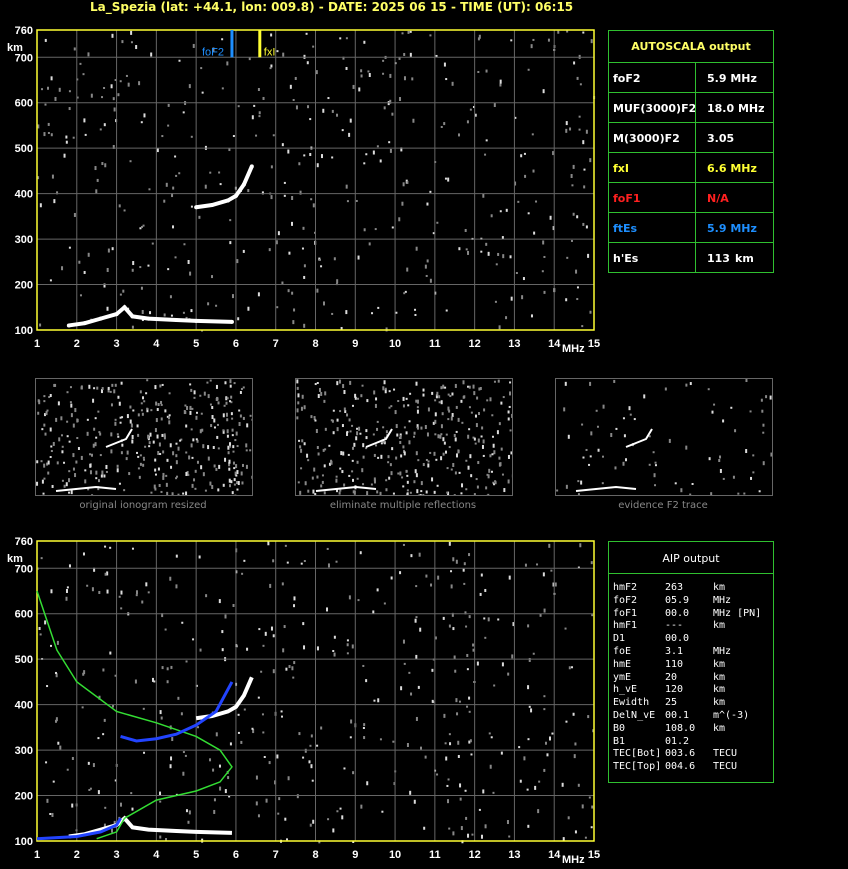 The width and height of the screenshot is (848, 869). I want to click on aip-key: ymE, so click(622, 677).